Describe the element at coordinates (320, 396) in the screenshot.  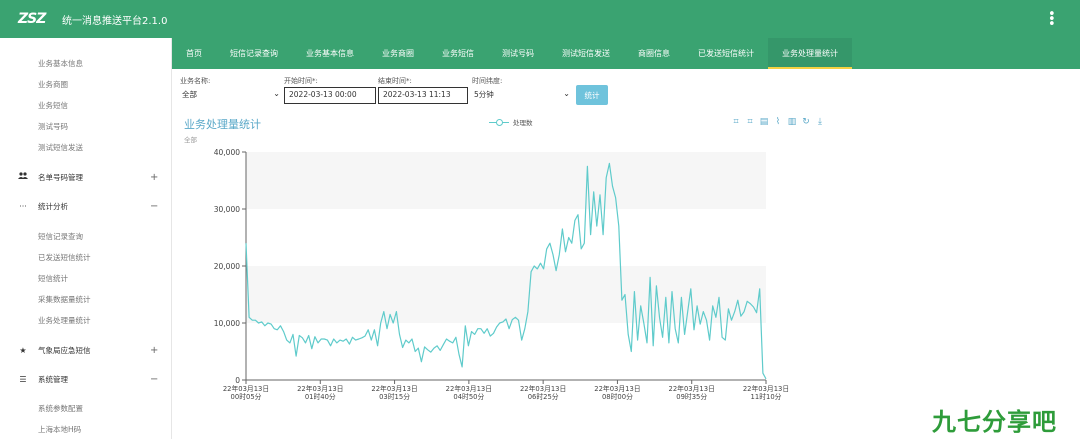
I see `x-tick-label: 01时40分` at that location.